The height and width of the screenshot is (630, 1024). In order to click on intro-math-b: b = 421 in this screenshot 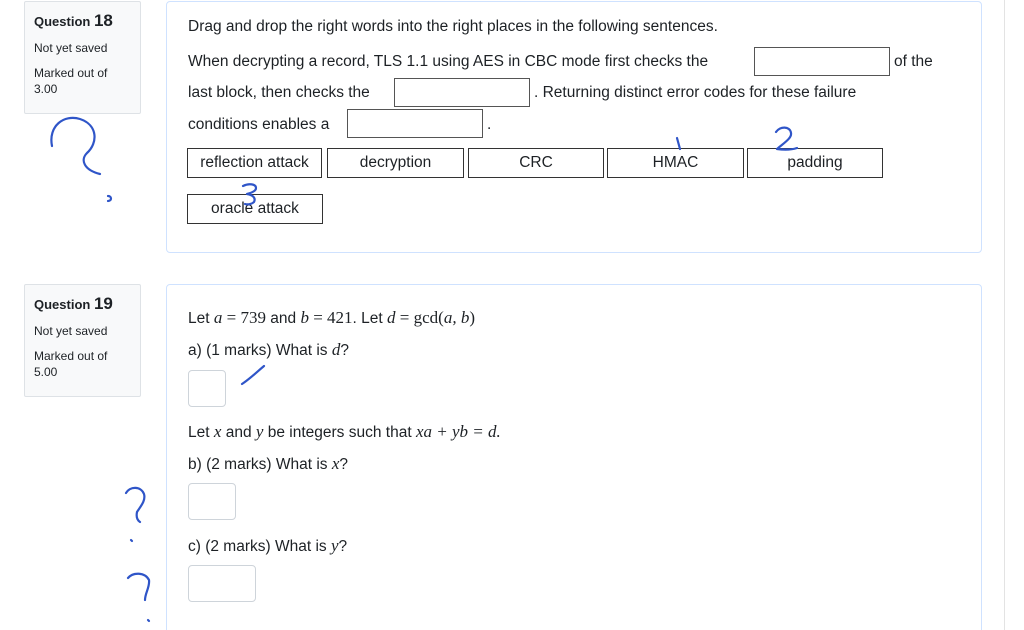, I will do `click(326, 317)`.